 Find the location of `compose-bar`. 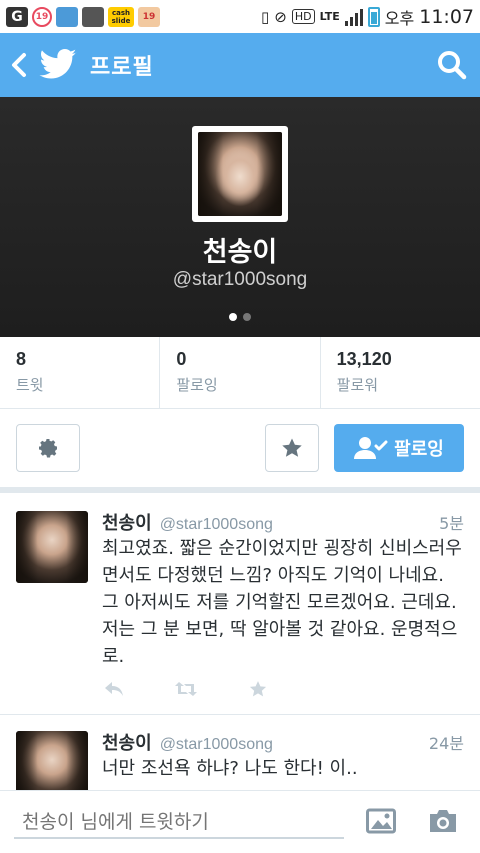

compose-bar is located at coordinates (240, 821).